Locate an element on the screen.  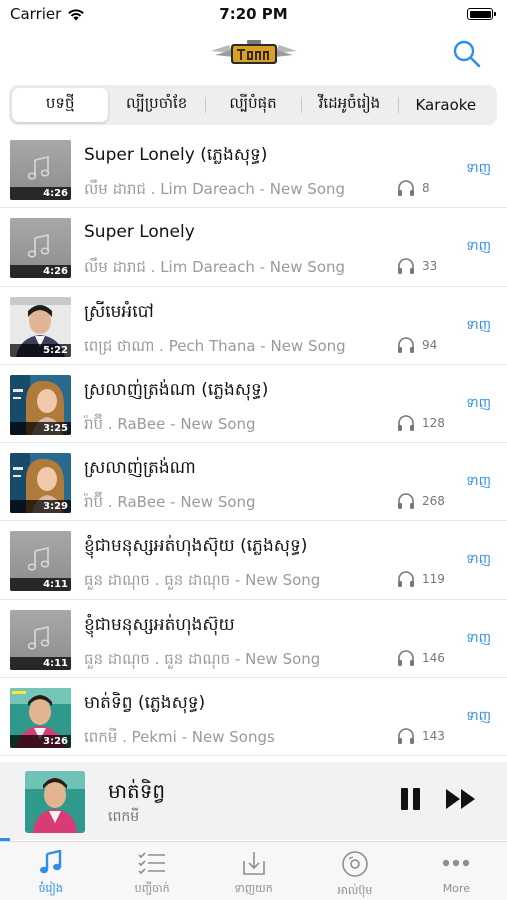
play-count-value: 143 is located at coordinates (433, 736).